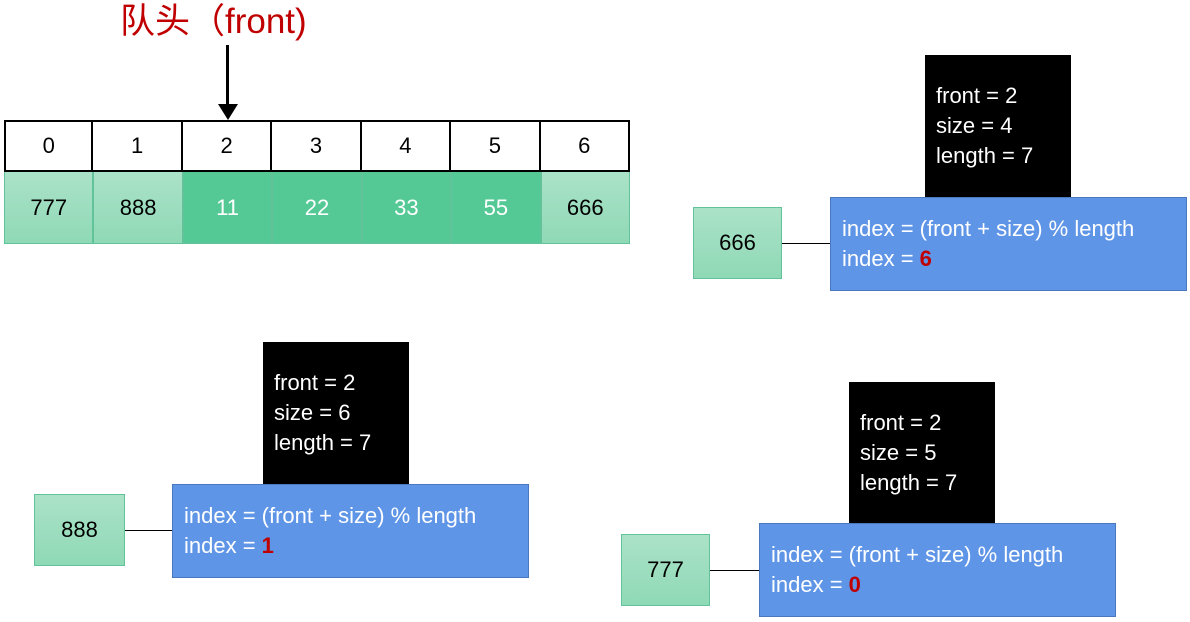  I want to click on index-cell: 4, so click(406, 146).